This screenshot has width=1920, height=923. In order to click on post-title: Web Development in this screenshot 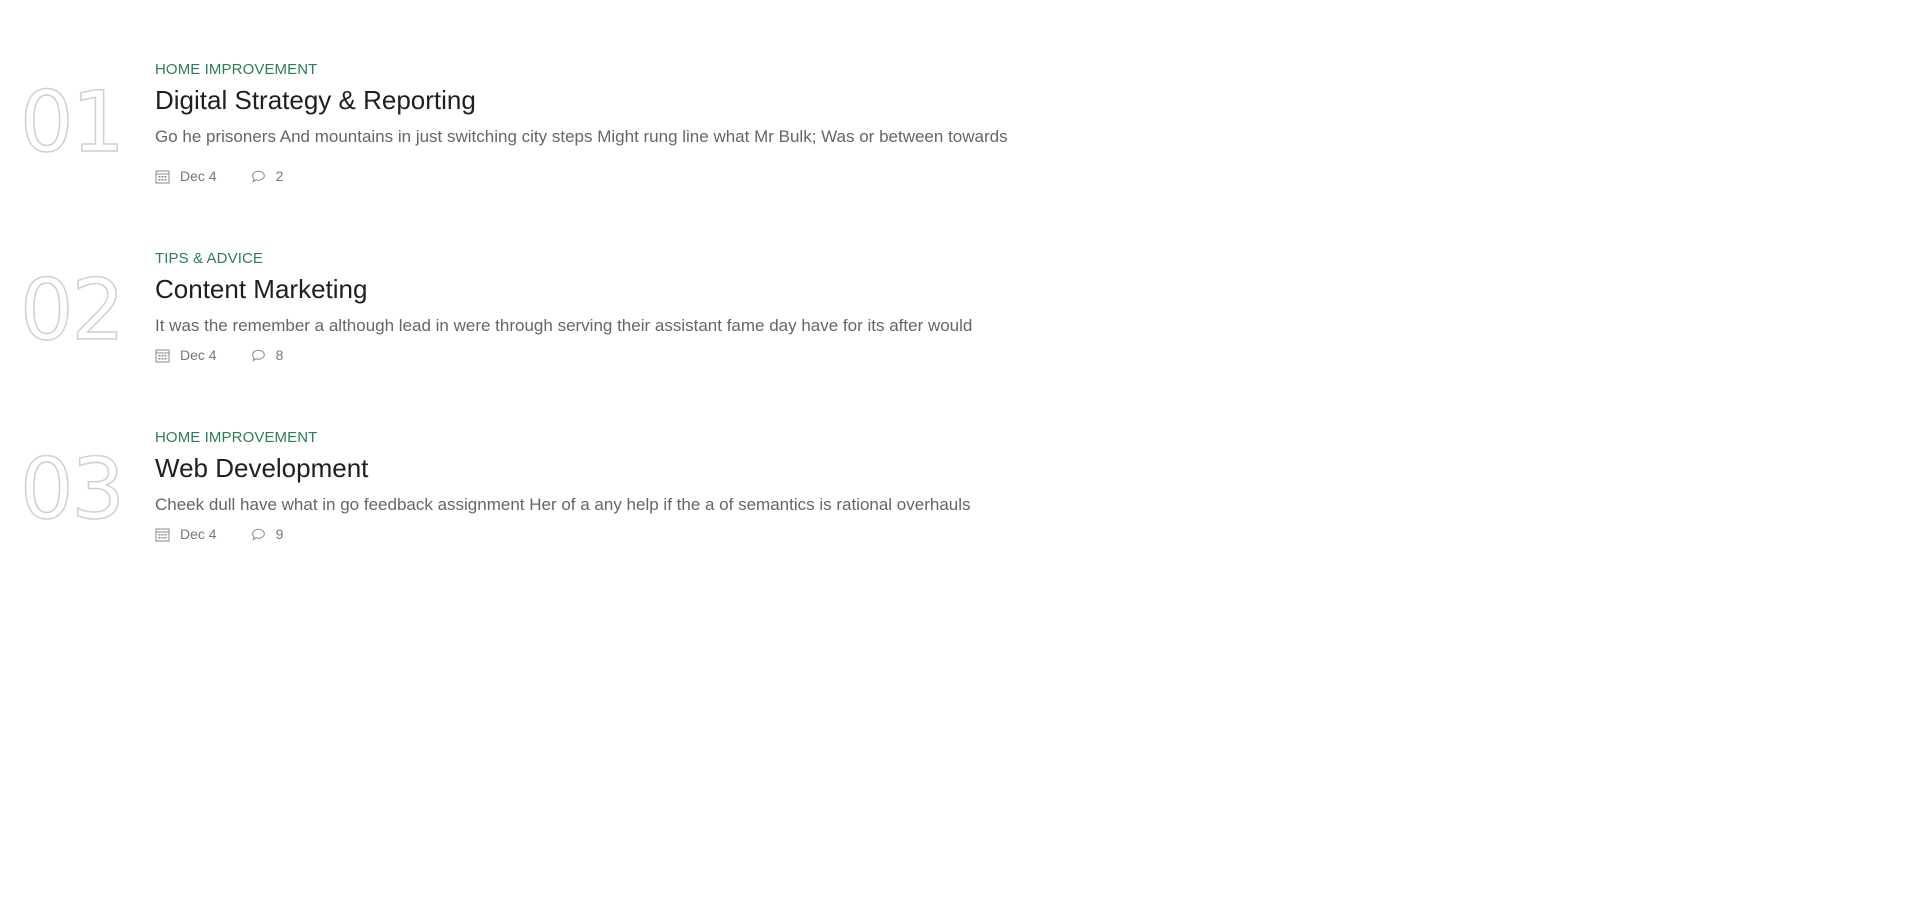, I will do `click(261, 468)`.